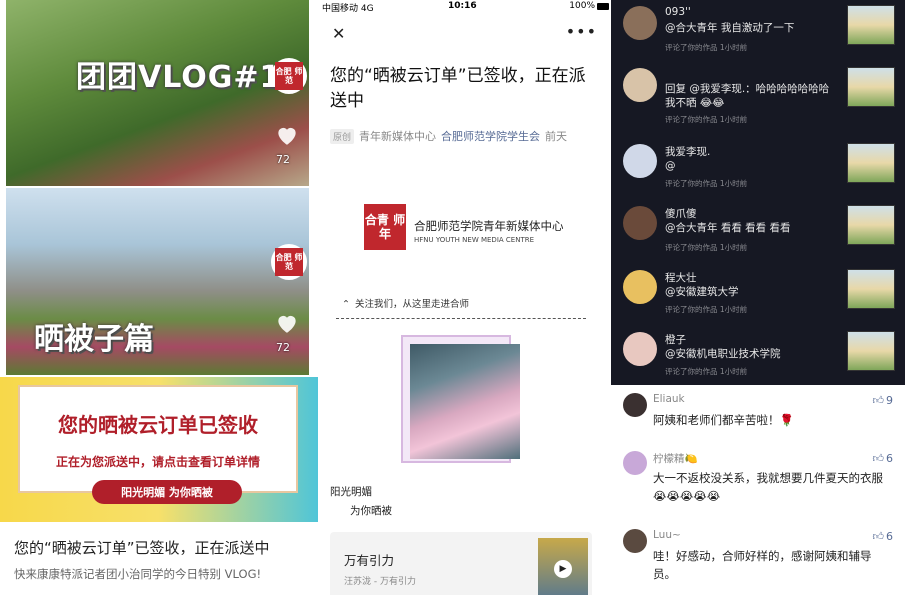  I want to click on chevron-up-icon: ⌃, so click(346, 304).